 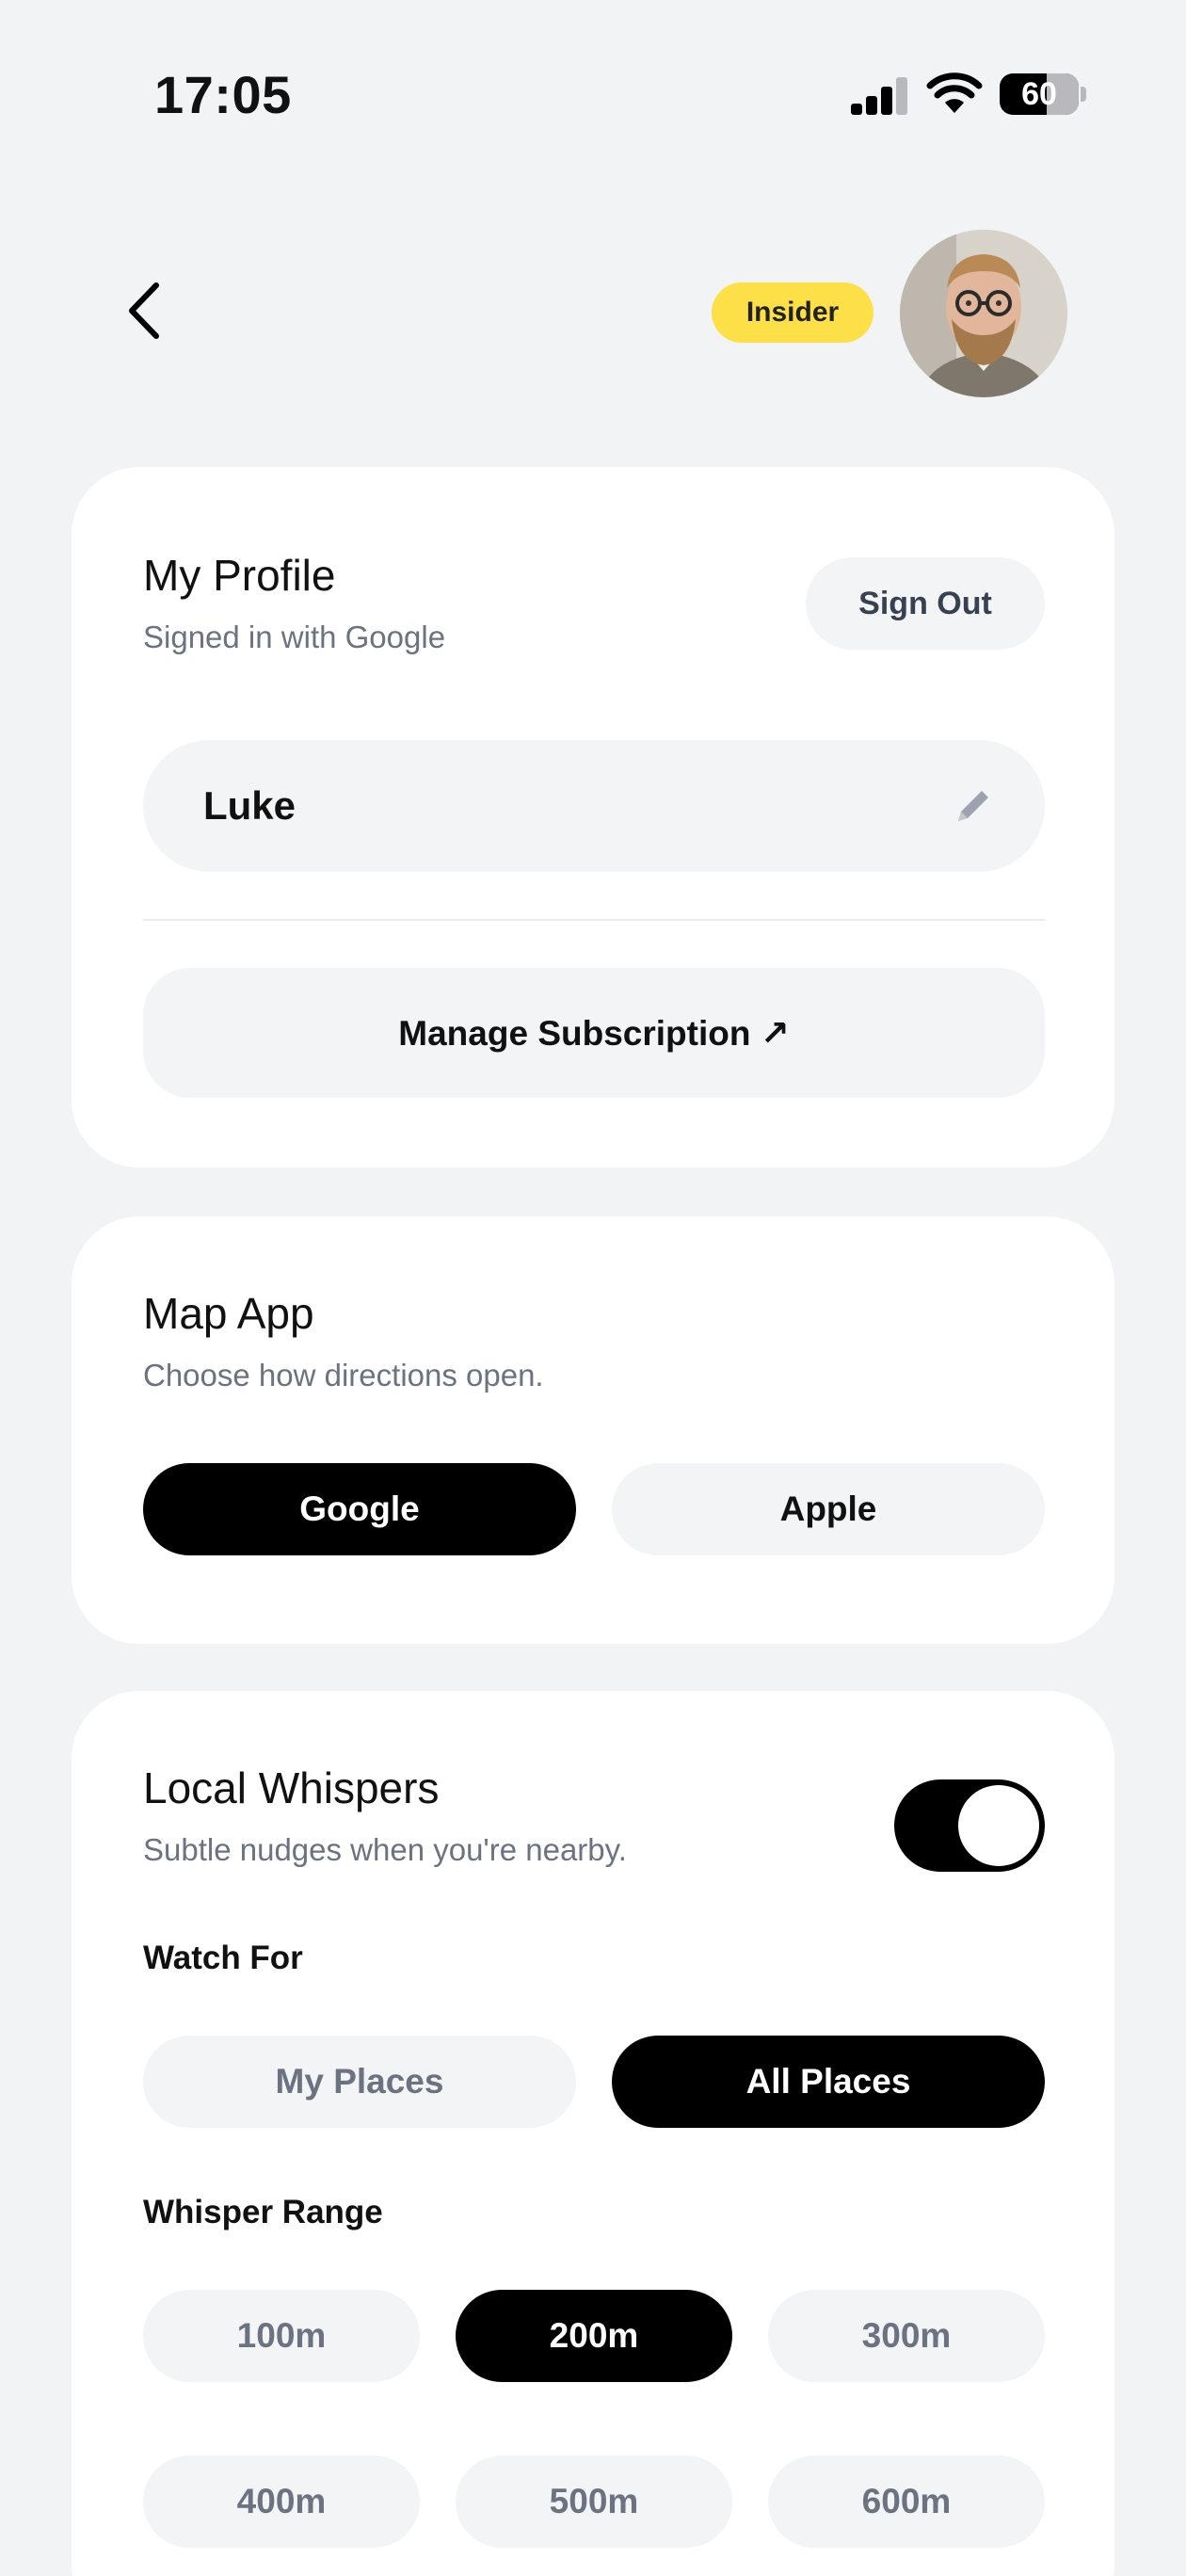 What do you see at coordinates (792, 312) in the screenshot?
I see `insider-badge: Insider` at bounding box center [792, 312].